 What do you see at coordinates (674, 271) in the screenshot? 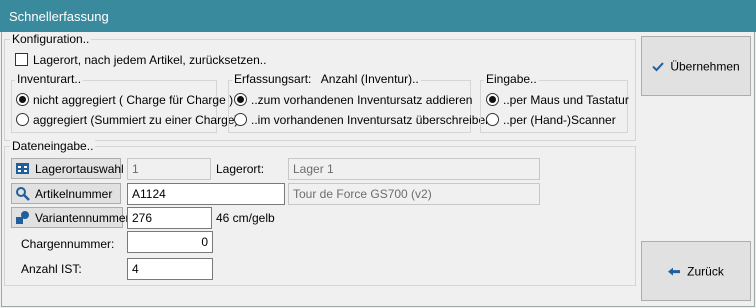
I see `back-arrow-icon` at bounding box center [674, 271].